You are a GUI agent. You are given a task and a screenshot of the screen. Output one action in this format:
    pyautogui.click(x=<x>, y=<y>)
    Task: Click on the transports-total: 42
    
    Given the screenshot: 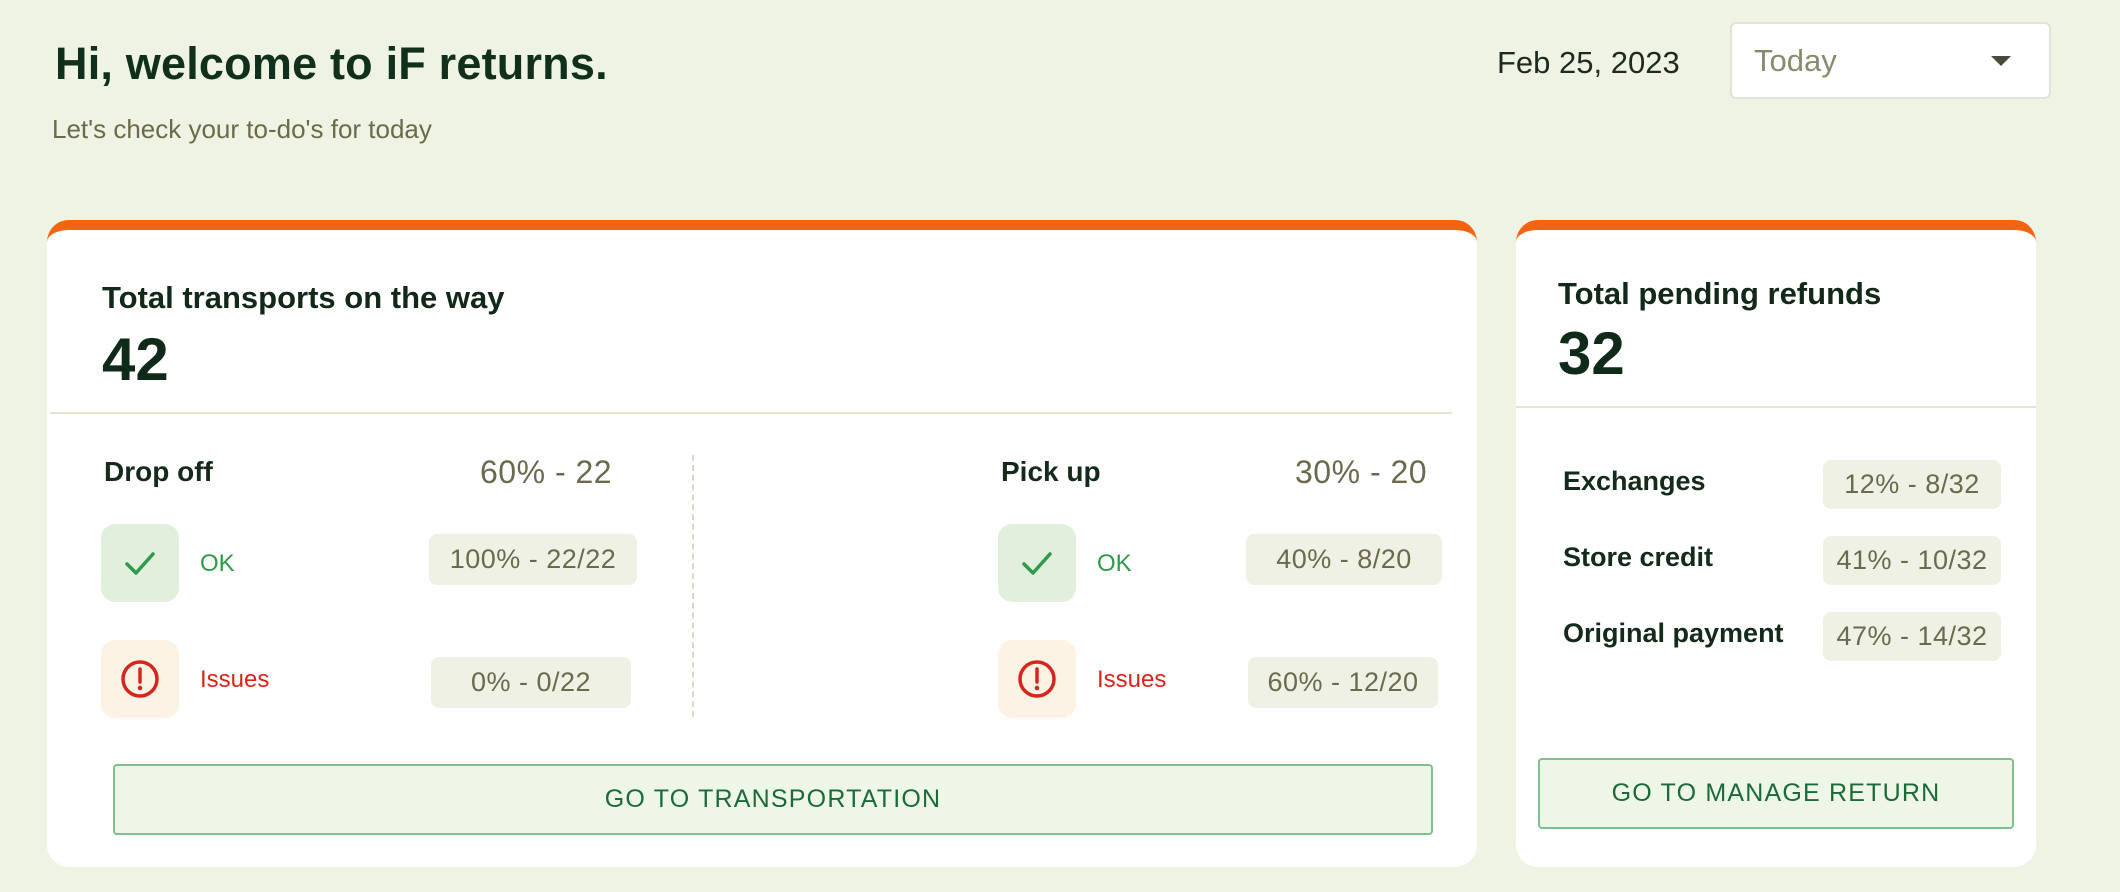 What is the action you would take?
    pyautogui.click(x=135, y=359)
    